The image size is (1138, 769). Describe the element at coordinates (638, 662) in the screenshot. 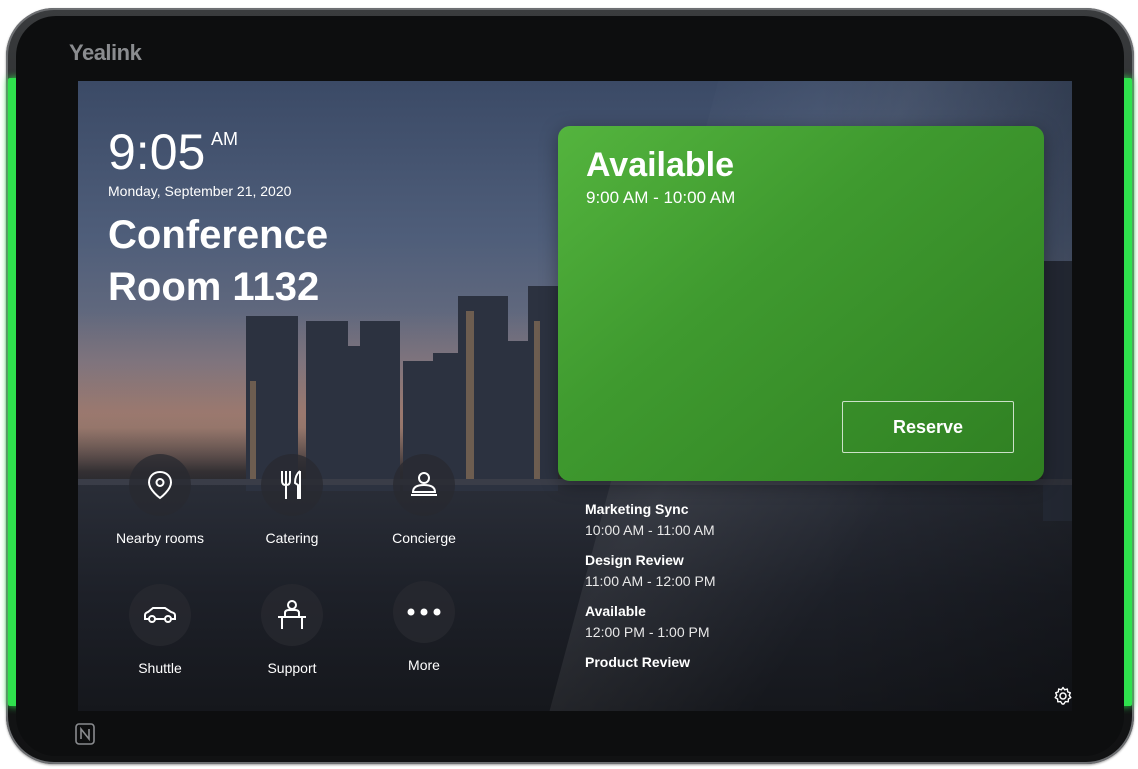

I see `schedule-item-title: Product Review` at that location.